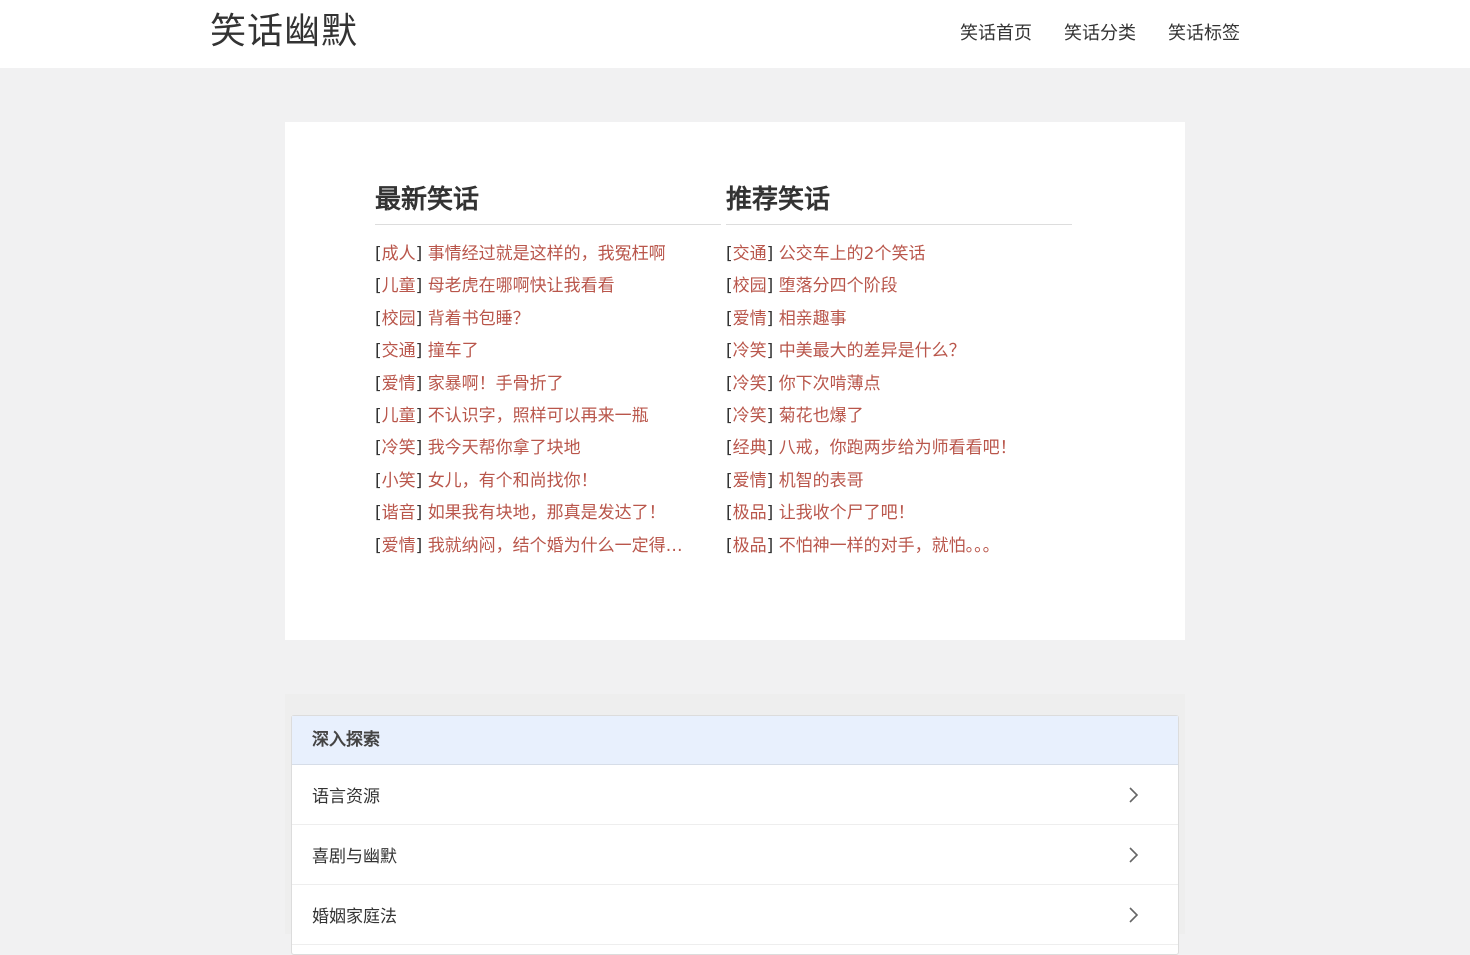  Describe the element at coordinates (889, 546) in the screenshot. I see `joke-title-link: 不怕神一样的对手，就怕。。。` at that location.